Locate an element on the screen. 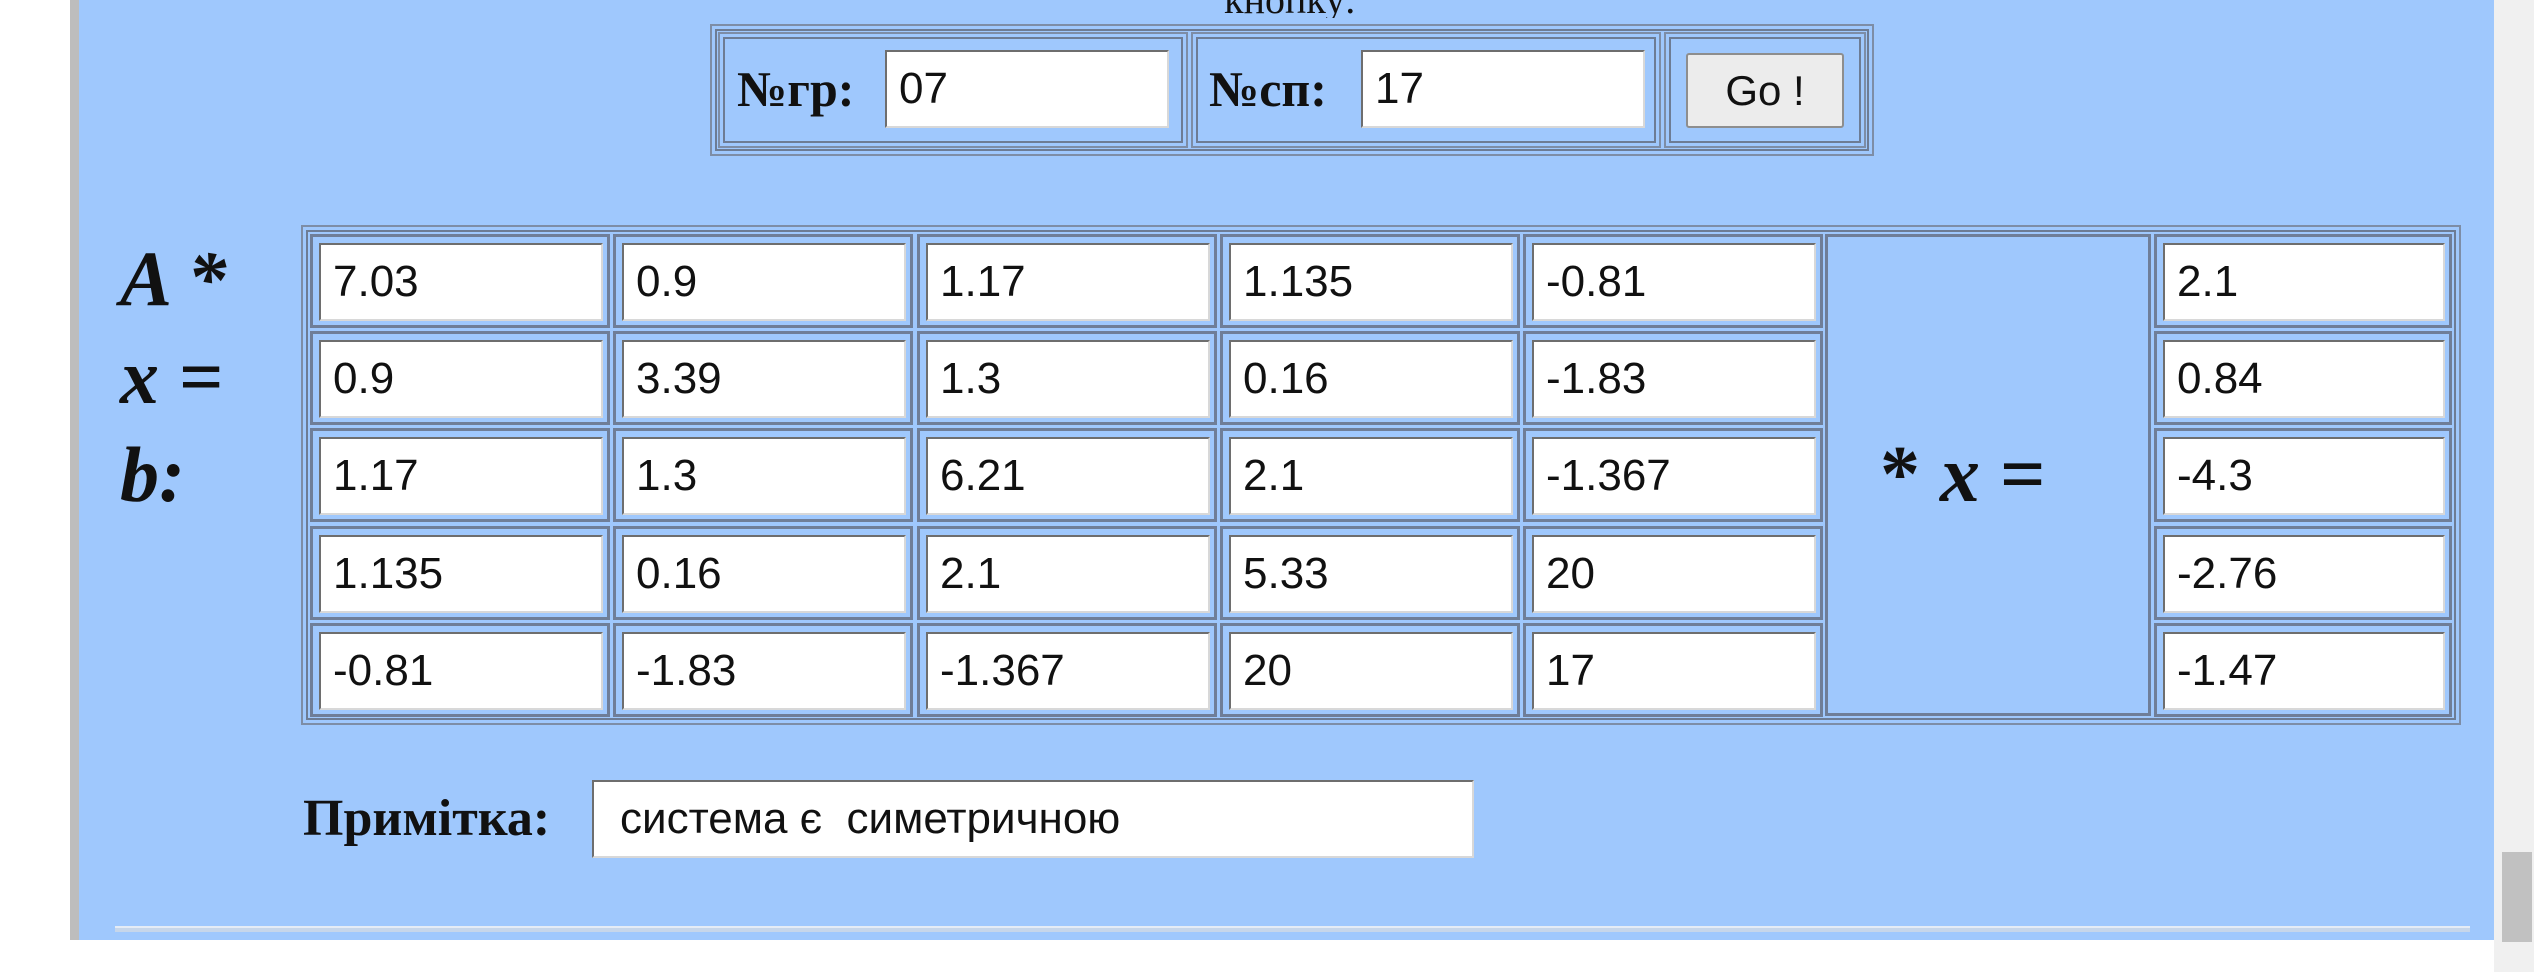 This screenshot has height=972, width=2534. equation-label: A * x = b: is located at coordinates (173, 376).